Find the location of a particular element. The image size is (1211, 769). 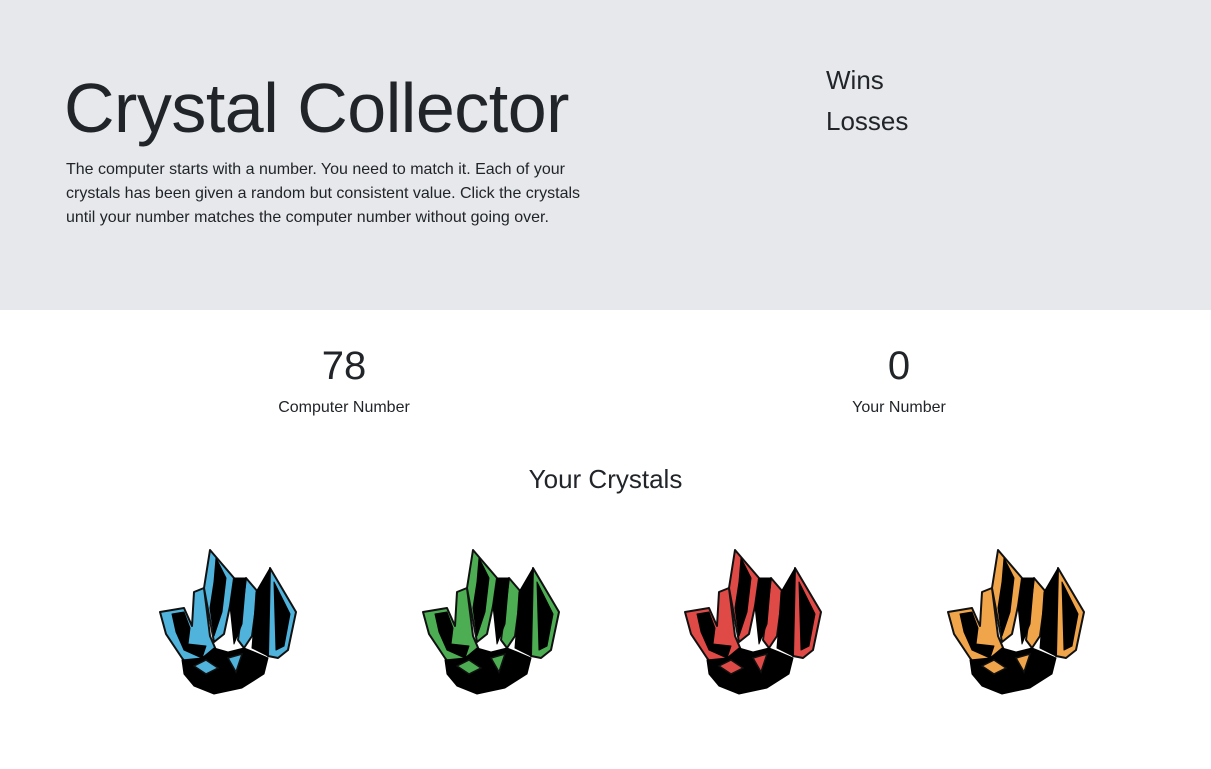

blue-crystal-button is located at coordinates (228, 623).